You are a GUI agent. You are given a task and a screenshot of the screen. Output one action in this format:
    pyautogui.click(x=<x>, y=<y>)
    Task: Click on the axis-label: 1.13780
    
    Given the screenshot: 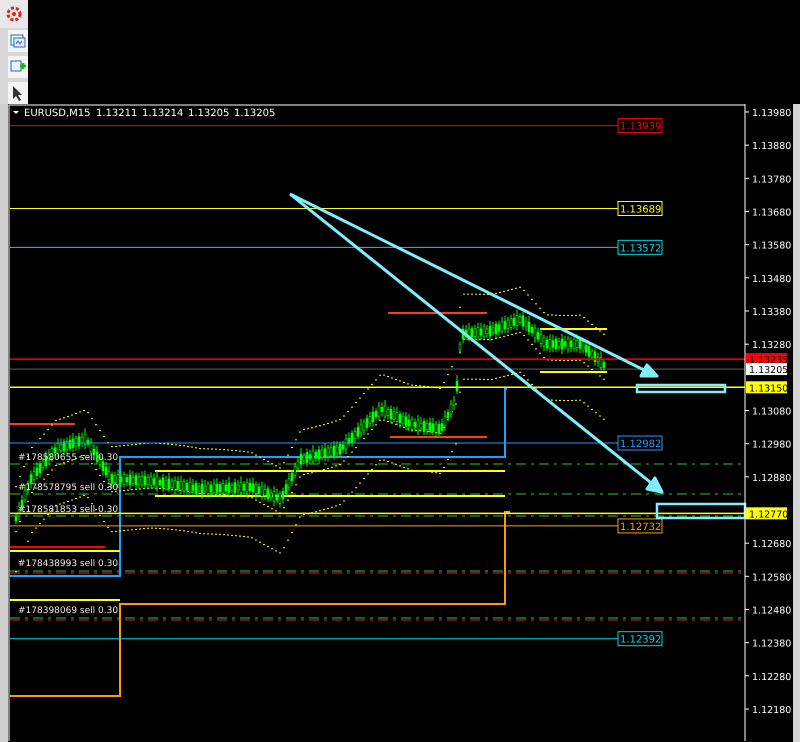 What is the action you would take?
    pyautogui.click(x=772, y=180)
    